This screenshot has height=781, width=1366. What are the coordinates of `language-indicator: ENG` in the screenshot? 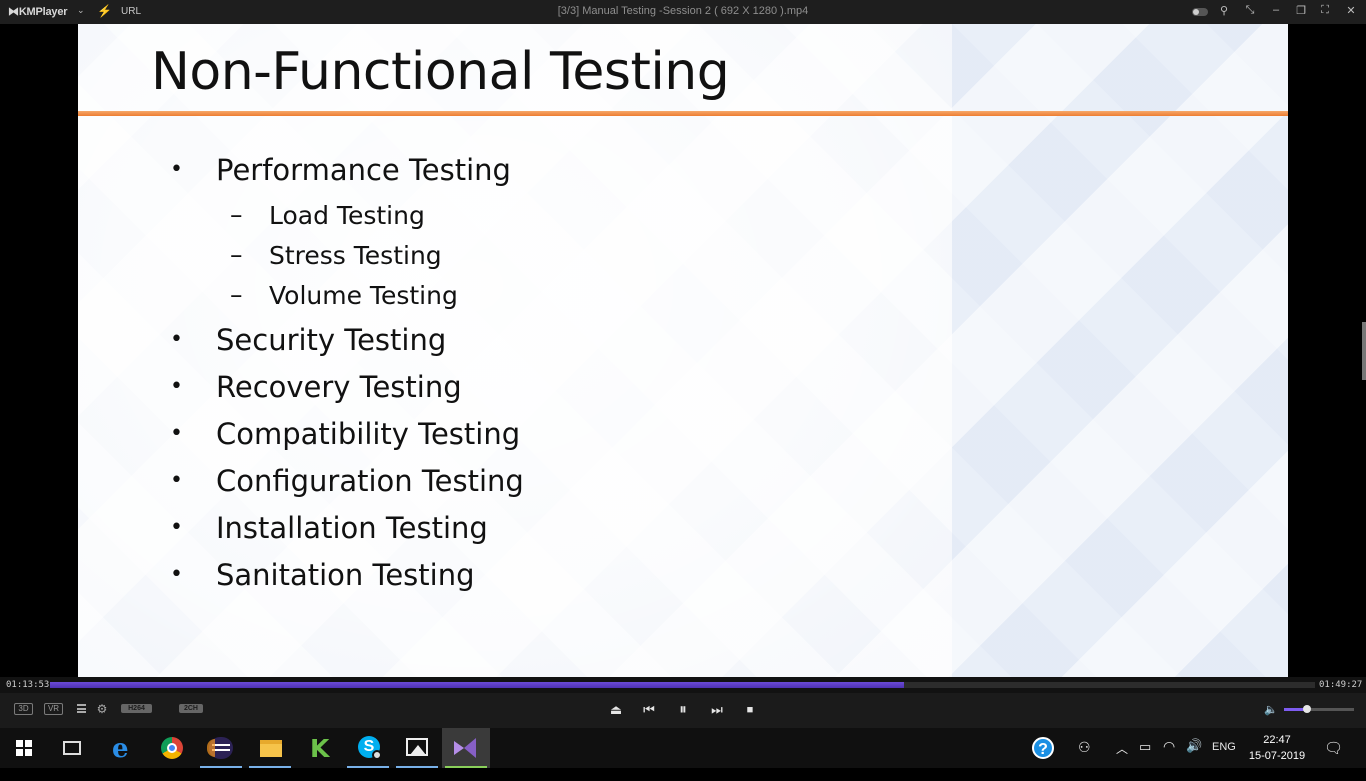 It's located at (1224, 761).